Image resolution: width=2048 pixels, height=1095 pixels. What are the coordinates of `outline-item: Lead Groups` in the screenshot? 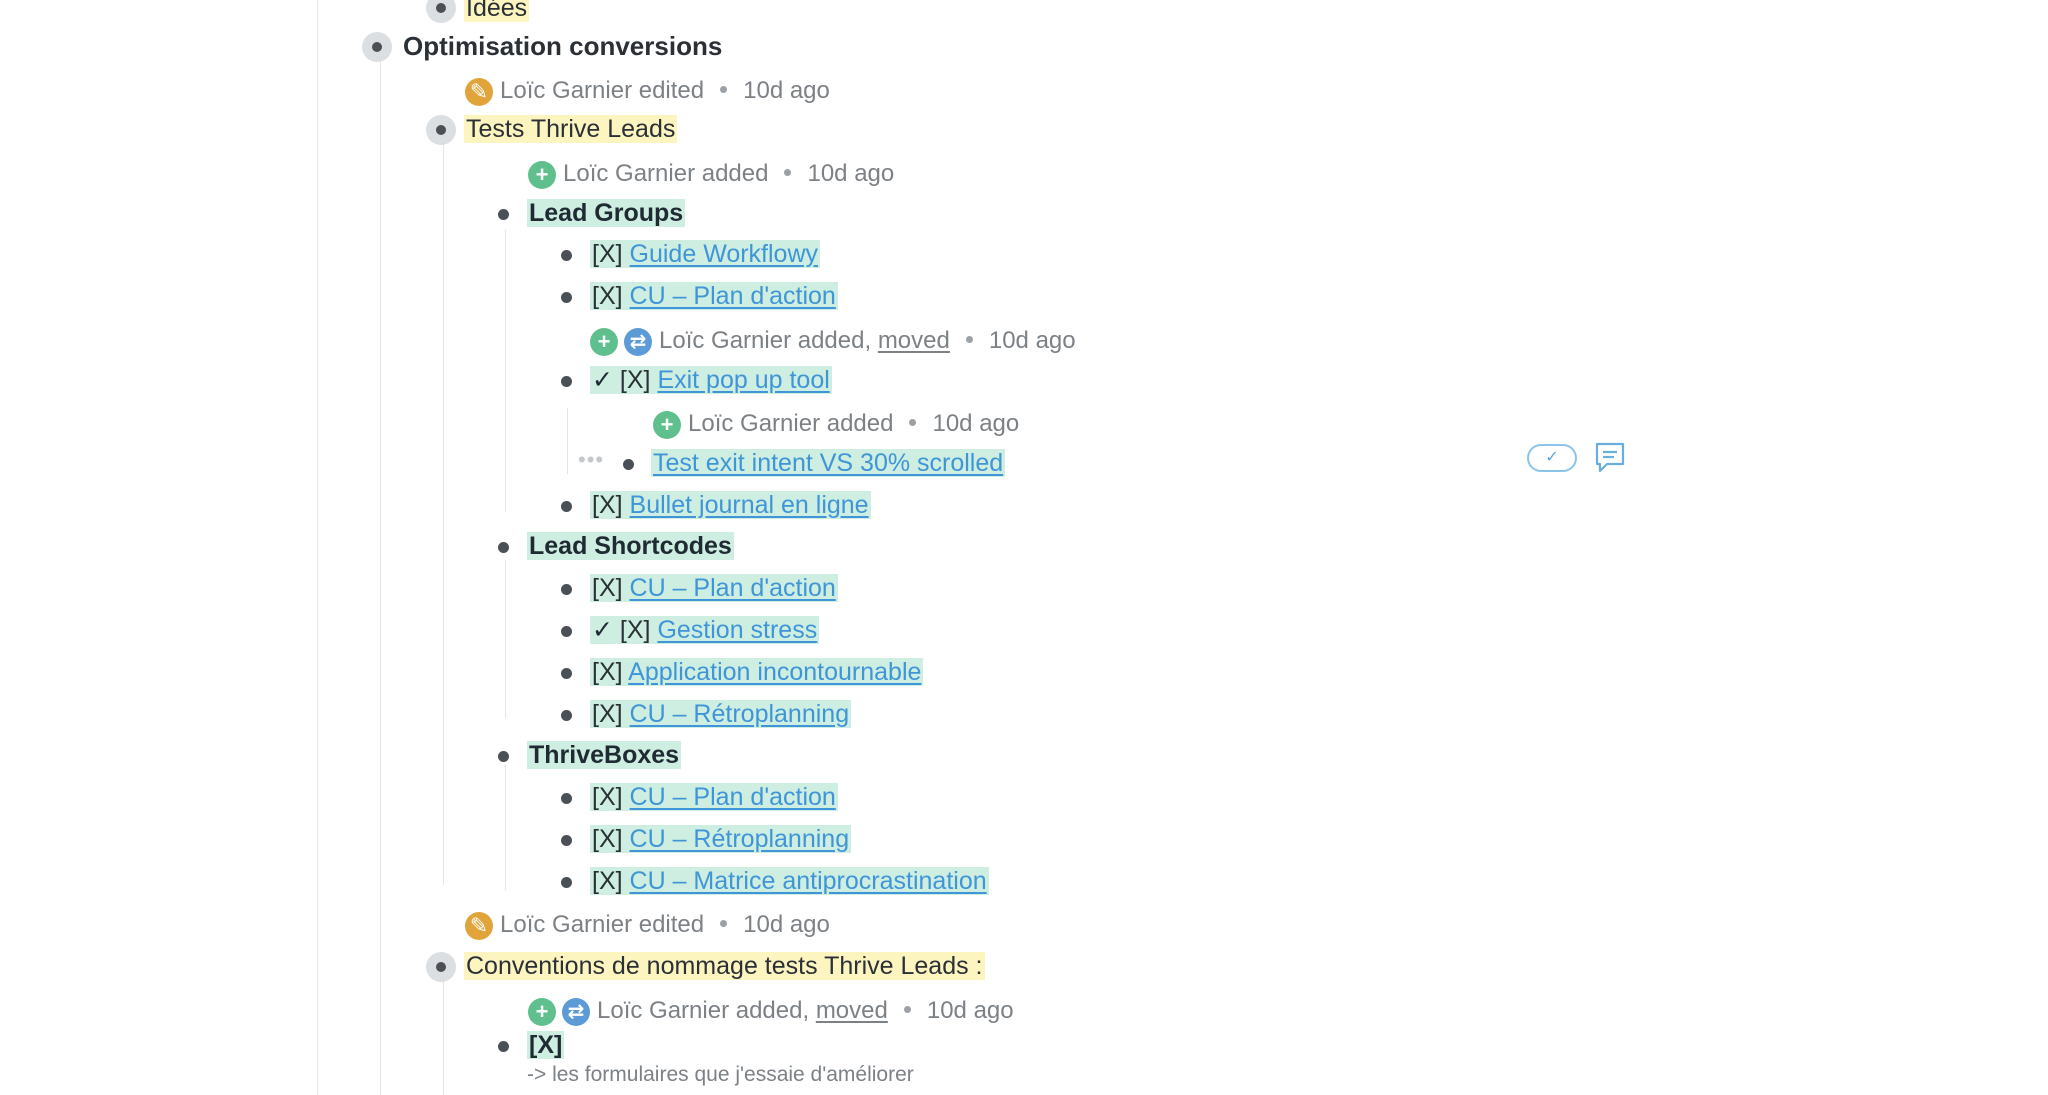 It's located at (606, 213).